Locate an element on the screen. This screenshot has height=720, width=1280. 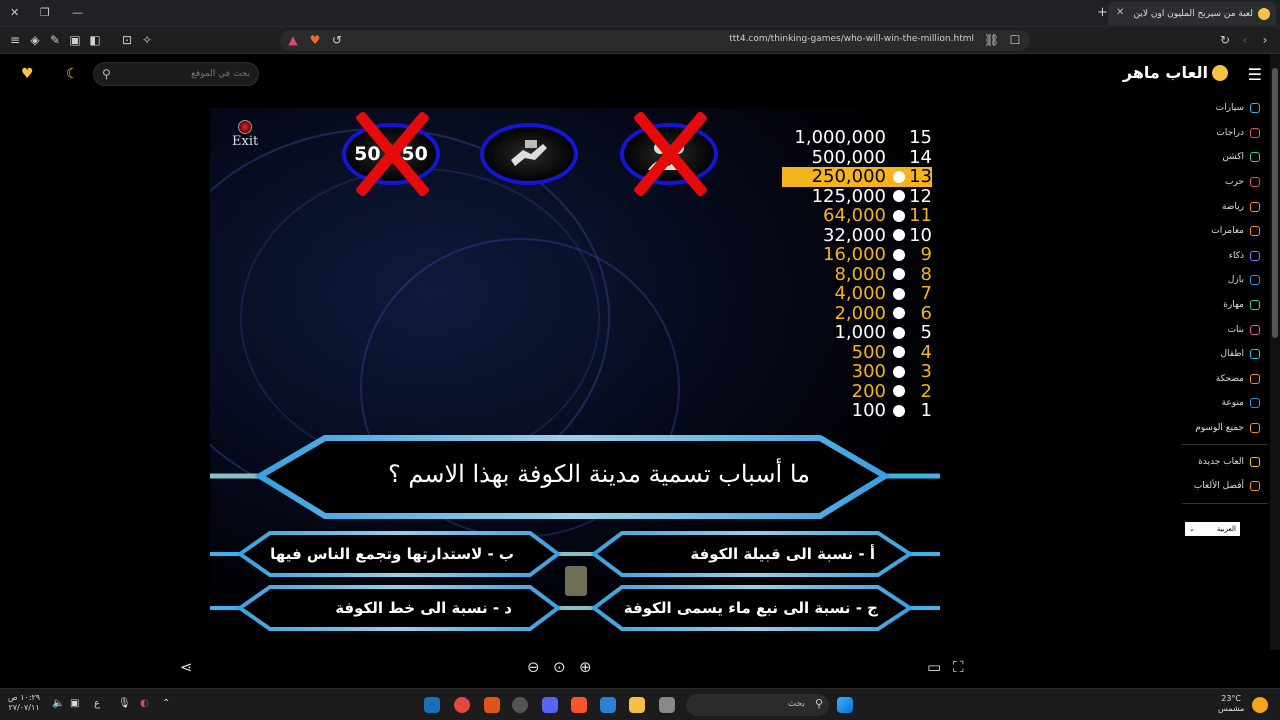
browser-tab: ✕ لعبة من سيربح المليون اون لاين is located at coordinates (1192, 13).